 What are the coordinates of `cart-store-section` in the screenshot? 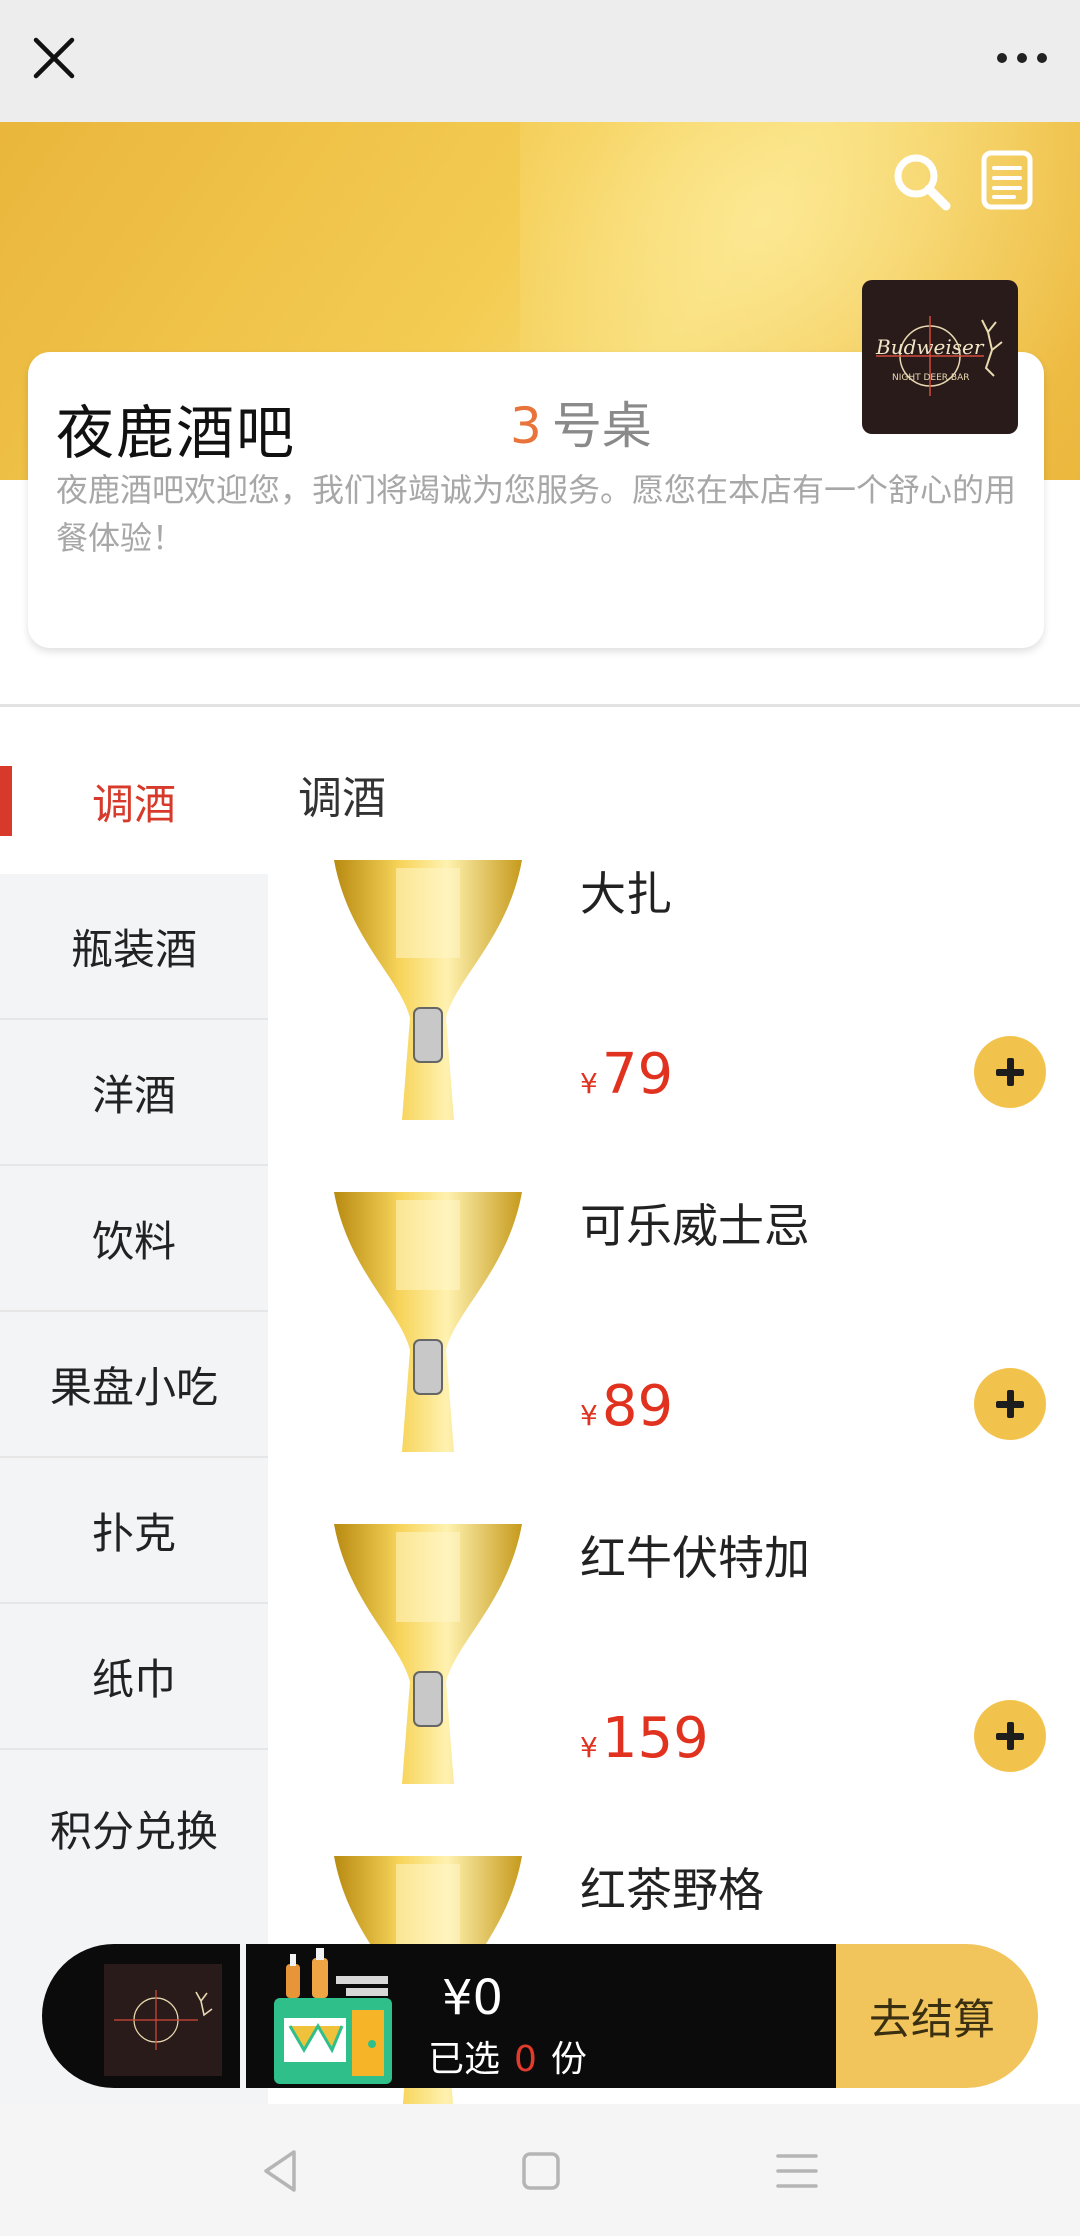 It's located at (141, 2016).